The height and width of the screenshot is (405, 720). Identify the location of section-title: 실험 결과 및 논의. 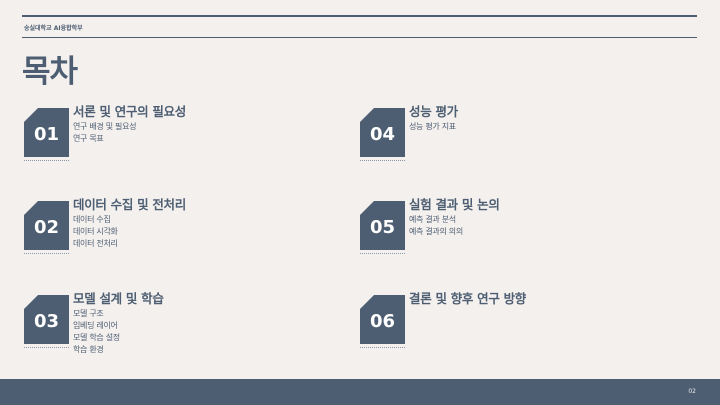
(454, 204).